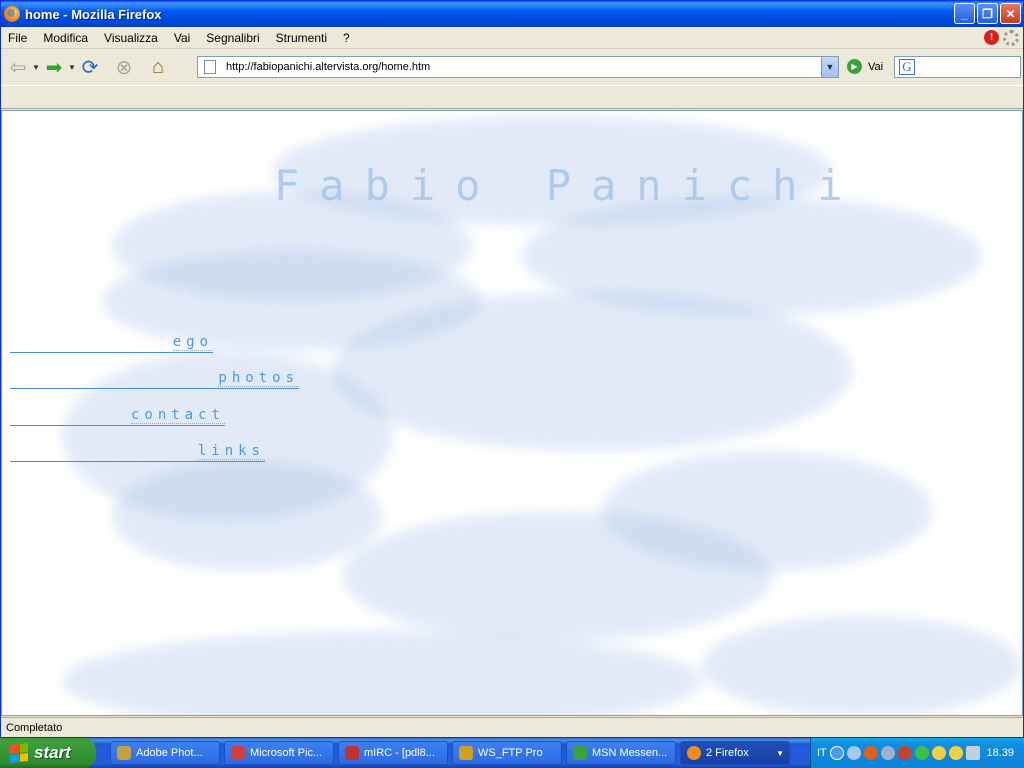  What do you see at coordinates (158, 67) in the screenshot?
I see `home-icon: ⌂` at bounding box center [158, 67].